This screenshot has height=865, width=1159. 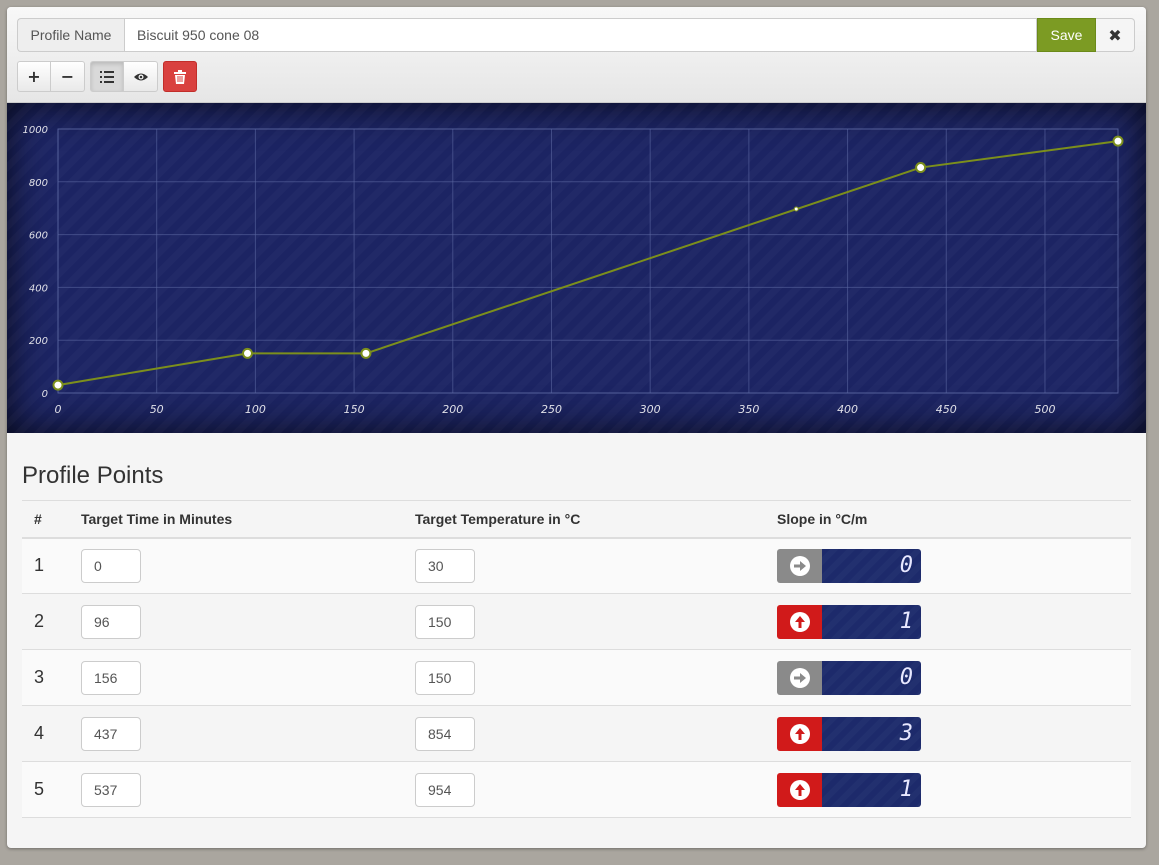 What do you see at coordinates (576, 677) in the screenshot?
I see `table-row: 3 0` at bounding box center [576, 677].